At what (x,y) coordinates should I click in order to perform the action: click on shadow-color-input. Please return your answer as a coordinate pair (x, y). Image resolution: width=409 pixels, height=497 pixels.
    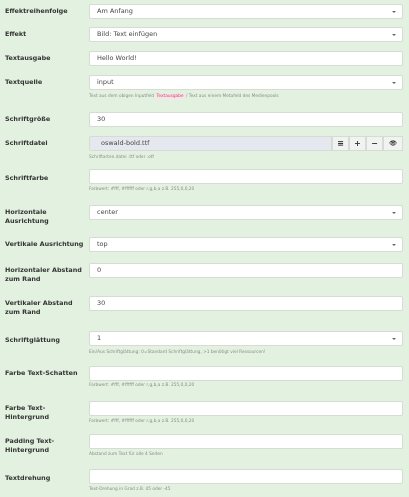
    Looking at the image, I should click on (246, 373).